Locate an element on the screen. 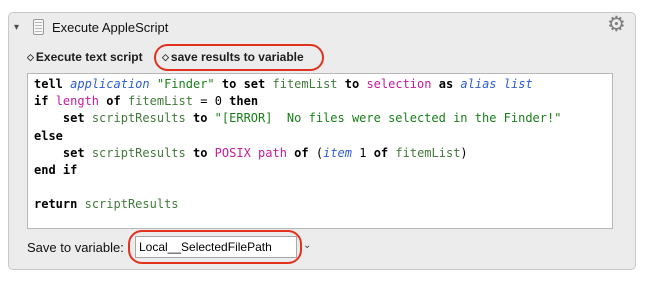  variable-dropdown-icon: ⌄ is located at coordinates (307, 245).